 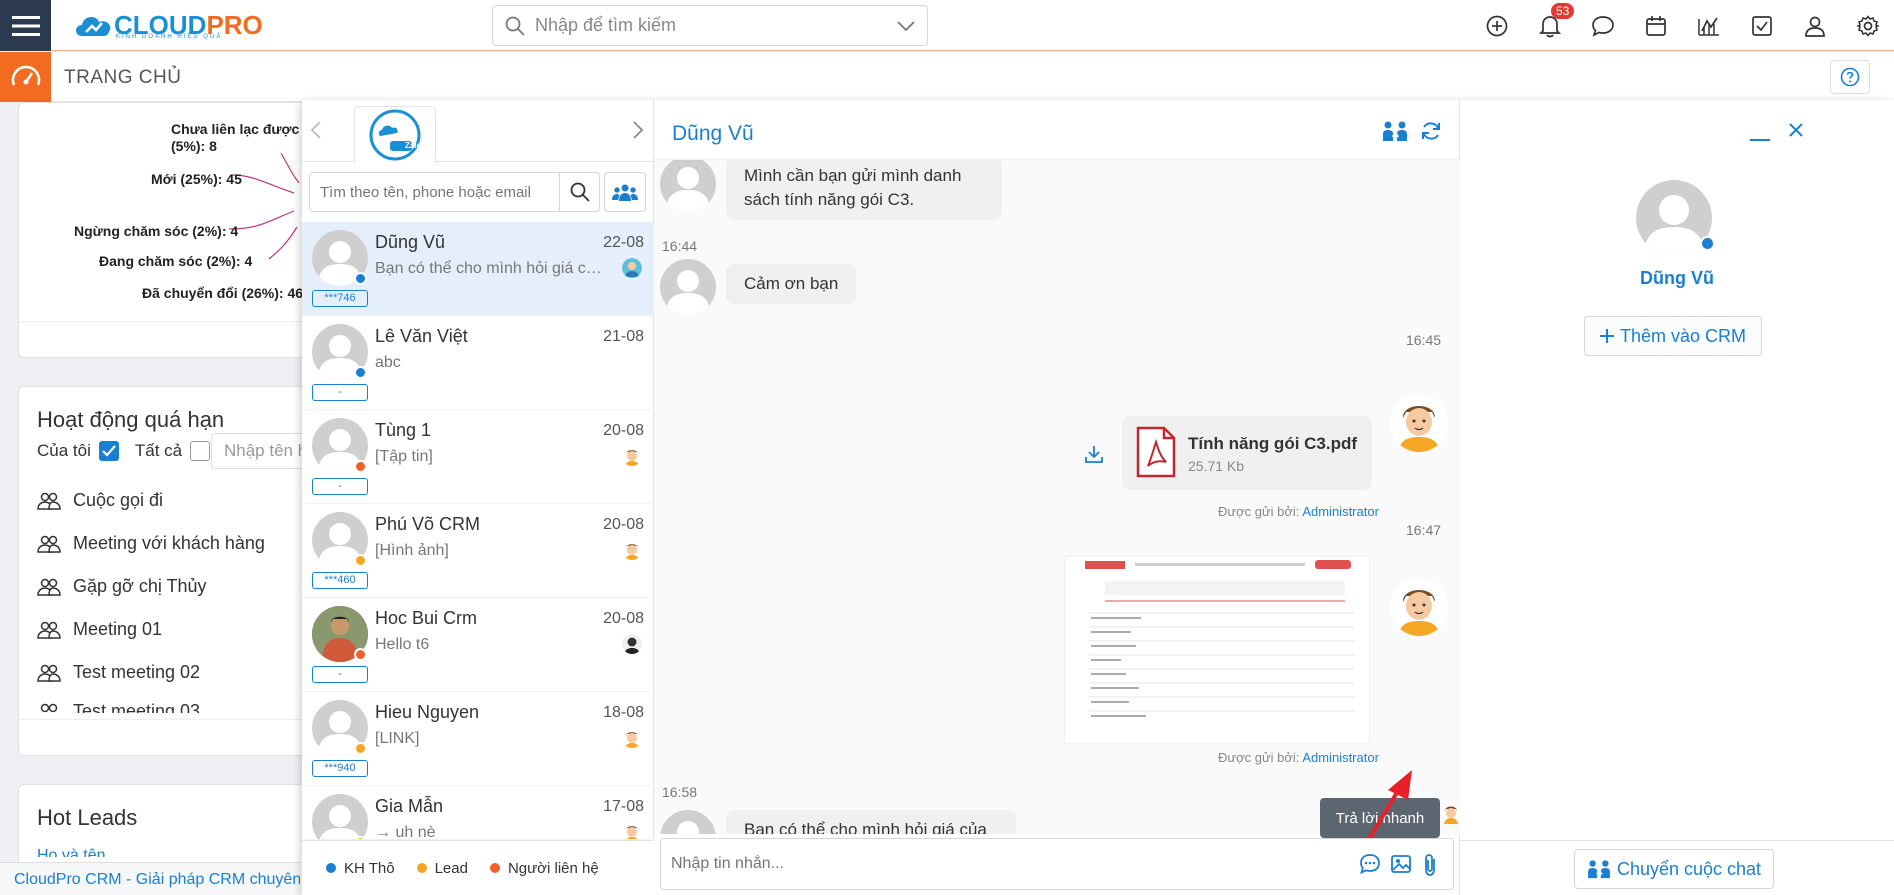 What do you see at coordinates (122, 586) in the screenshot?
I see `activity-item: Gặp gỡ chị Thủy` at bounding box center [122, 586].